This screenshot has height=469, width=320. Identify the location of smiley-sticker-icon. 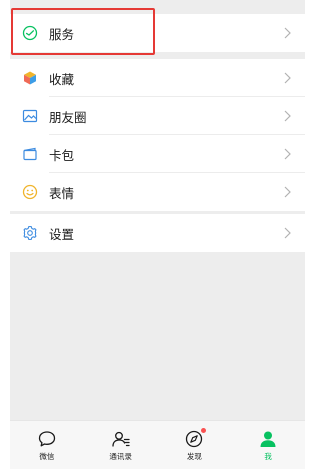
(30, 192).